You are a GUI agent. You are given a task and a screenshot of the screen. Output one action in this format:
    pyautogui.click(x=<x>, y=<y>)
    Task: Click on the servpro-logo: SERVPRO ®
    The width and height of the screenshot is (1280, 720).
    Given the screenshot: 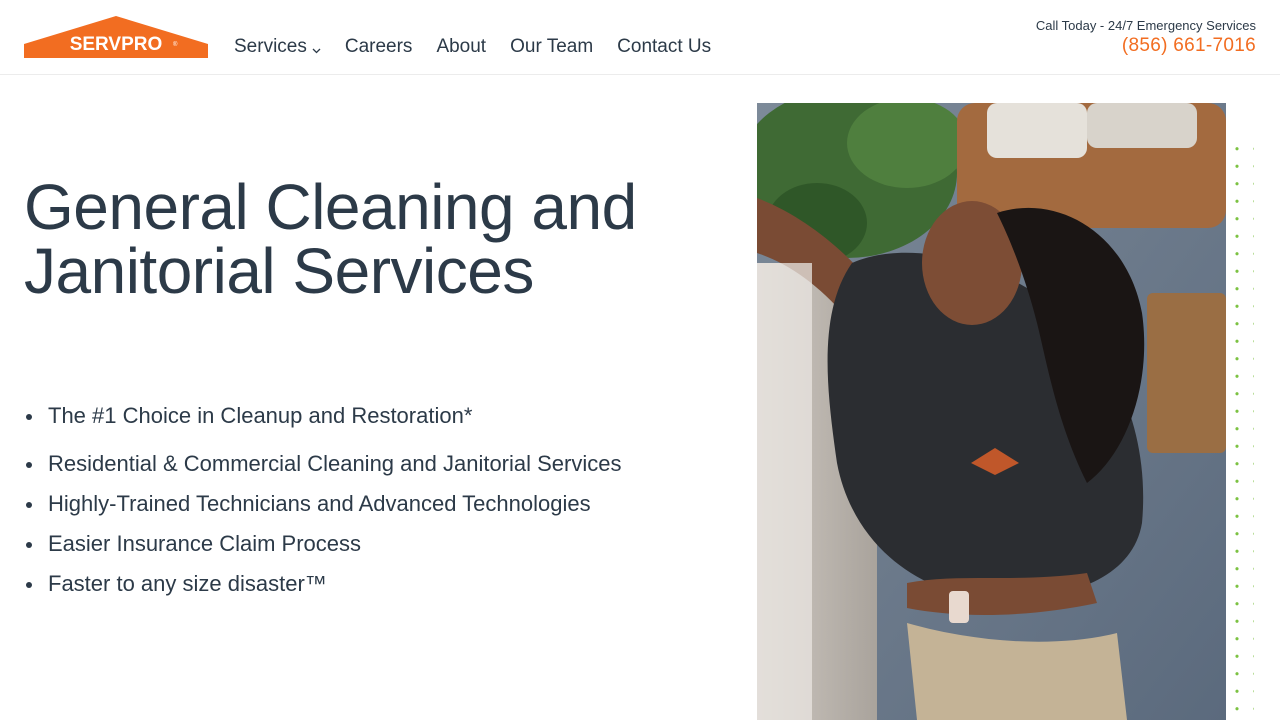 What is the action you would take?
    pyautogui.click(x=116, y=37)
    